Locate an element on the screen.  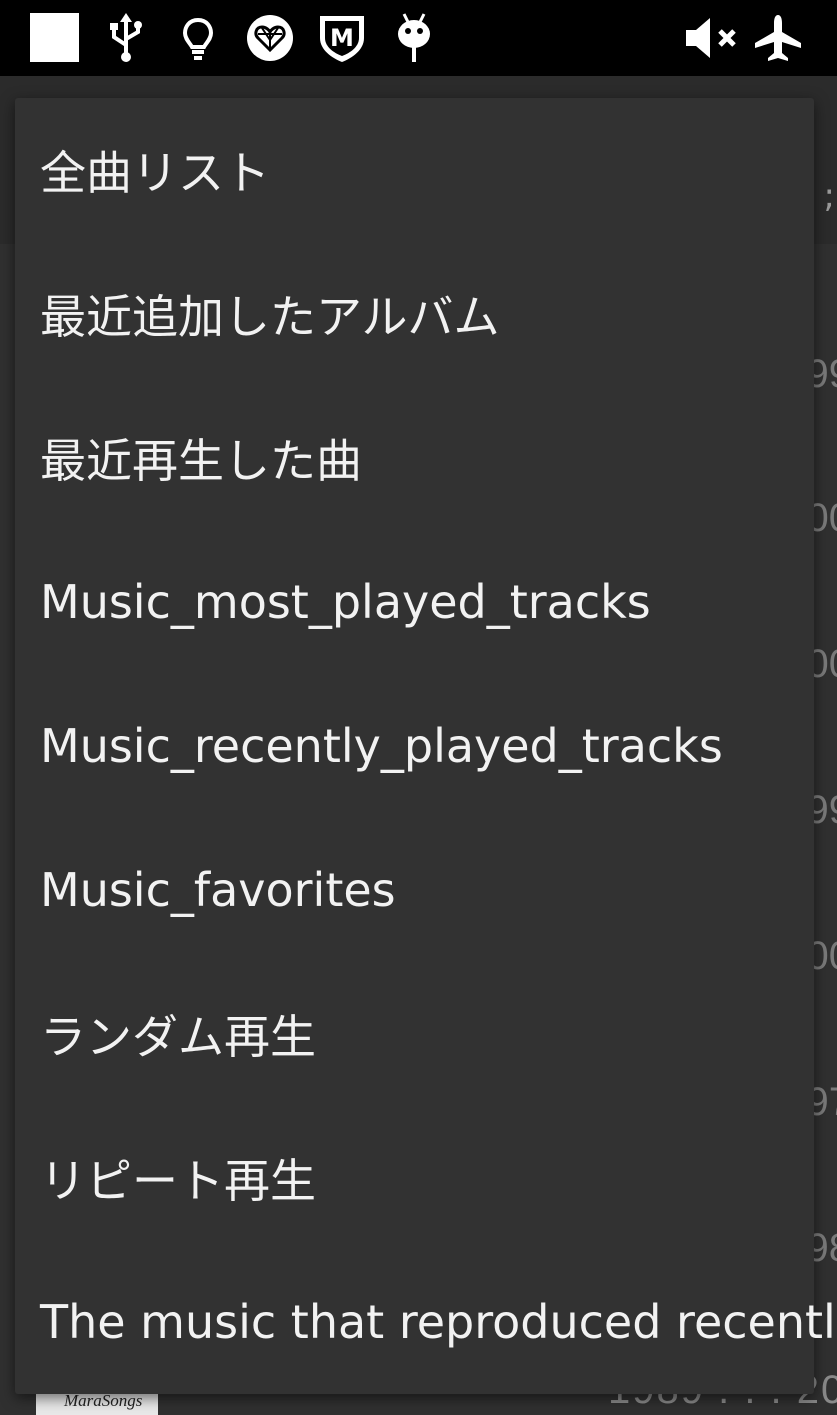
menu-item-recently-played-songs: 最近再生した曲 is located at coordinates (414, 458).